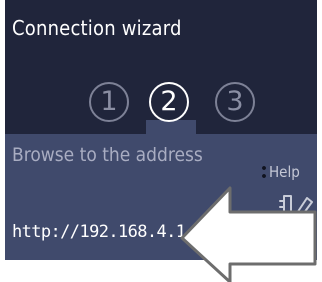  Describe the element at coordinates (99, 232) in the screenshot. I see `device-url: http://192.168.4.1` at that location.